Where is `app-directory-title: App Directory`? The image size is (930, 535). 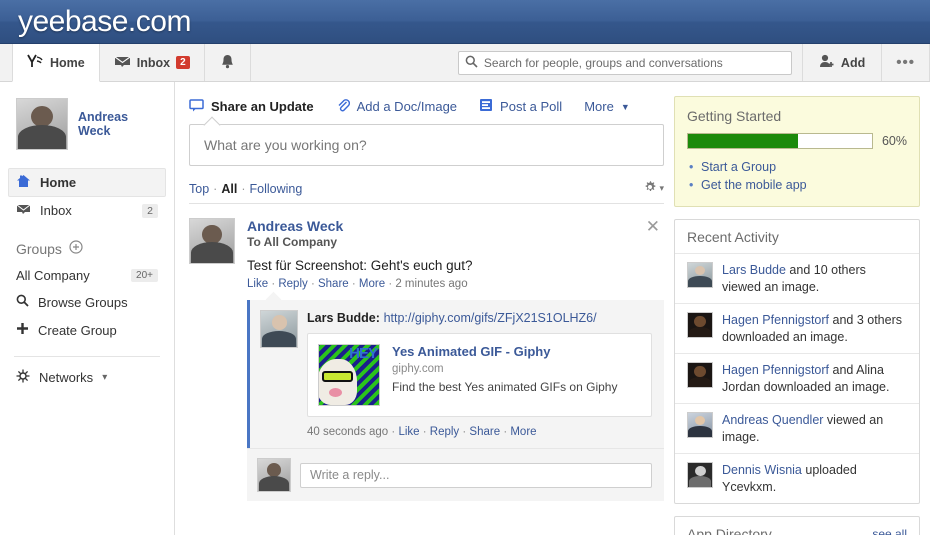
app-directory-title: App Directory is located at coordinates (729, 530).